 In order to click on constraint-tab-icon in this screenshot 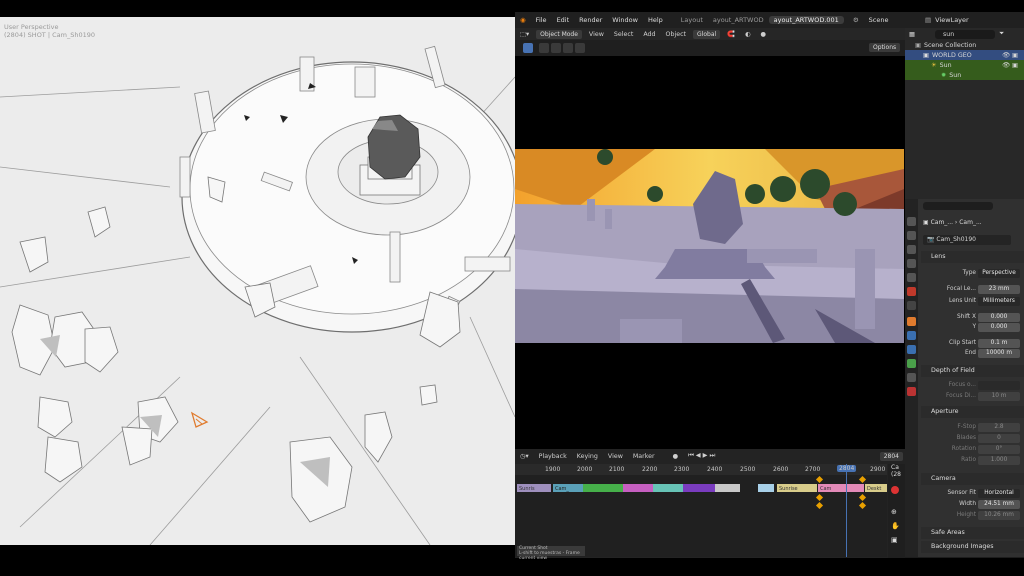, I will do `click(911, 377)`.